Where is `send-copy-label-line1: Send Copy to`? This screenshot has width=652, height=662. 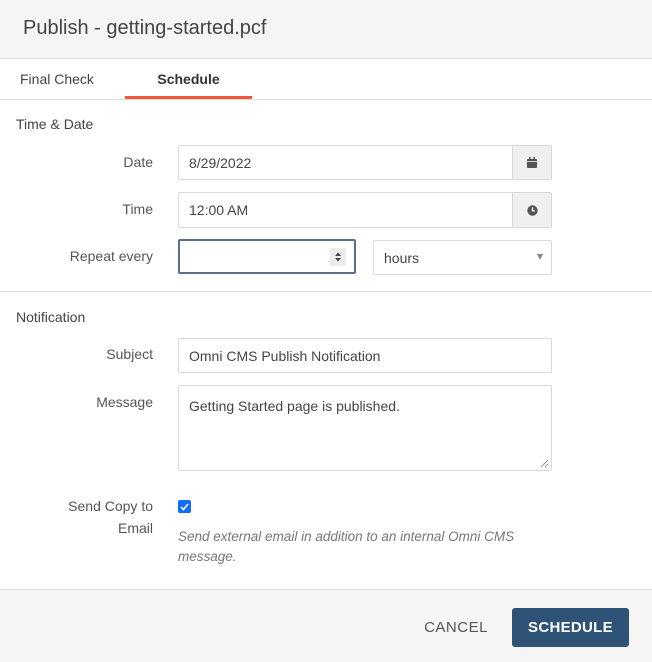 send-copy-label-line1: Send Copy to is located at coordinates (110, 506).